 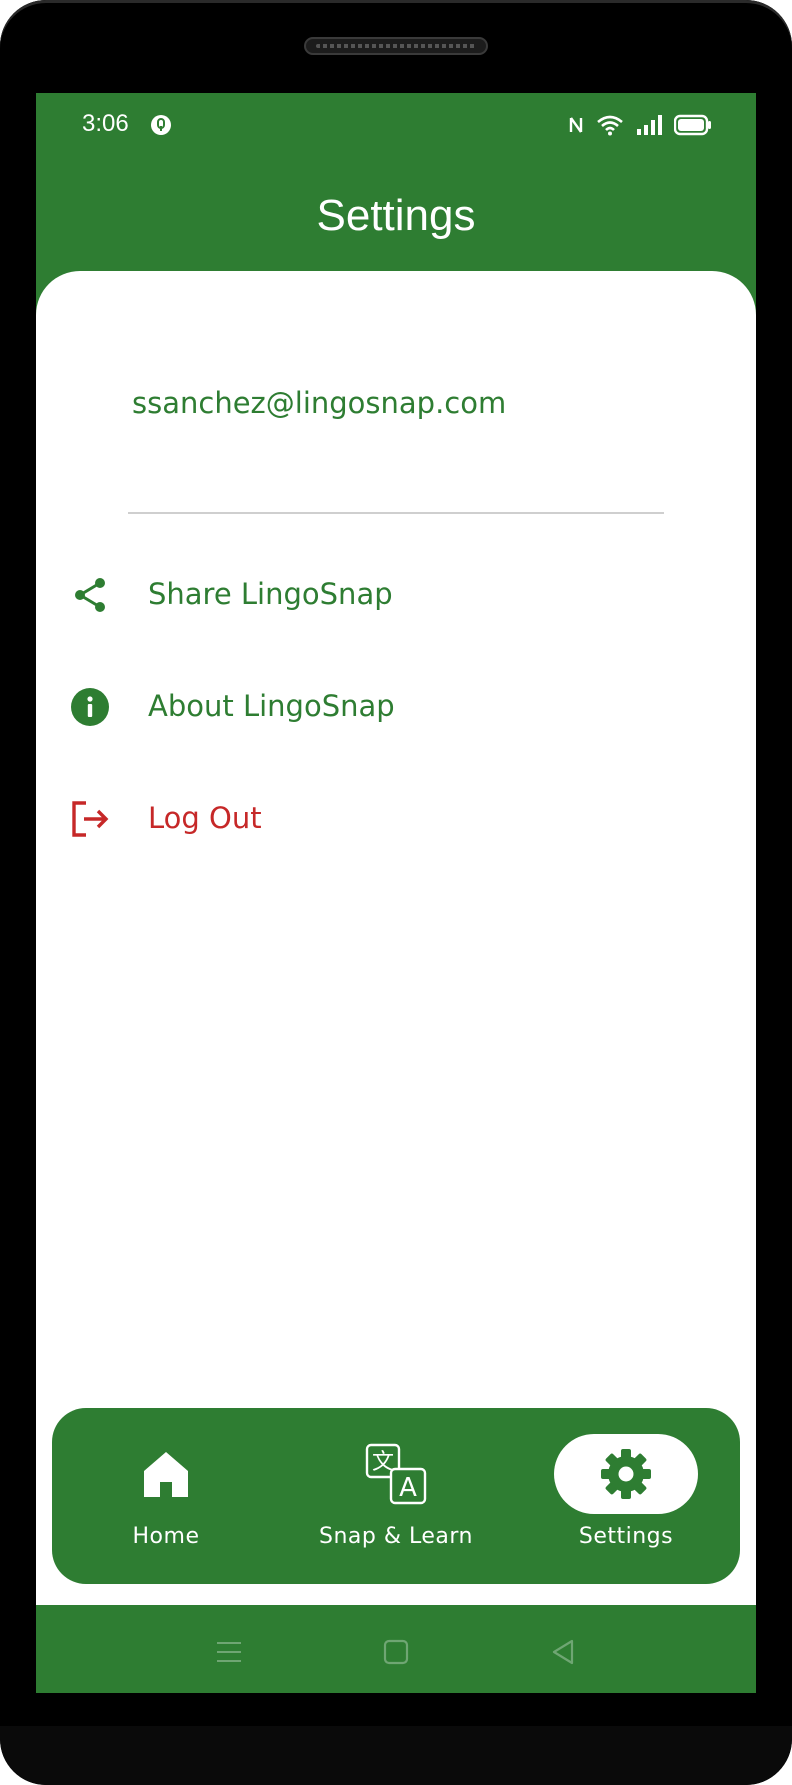 I want to click on battery-icon, so click(x=692, y=125).